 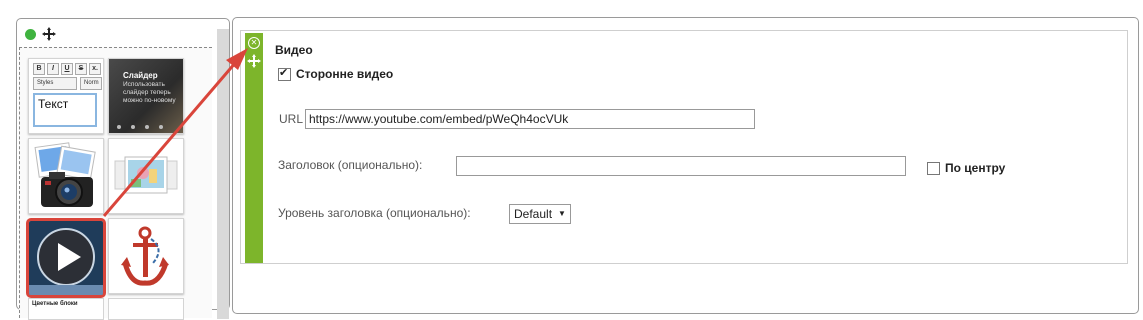 What do you see at coordinates (65, 110) in the screenshot?
I see `editor-text-area: Текст` at bounding box center [65, 110].